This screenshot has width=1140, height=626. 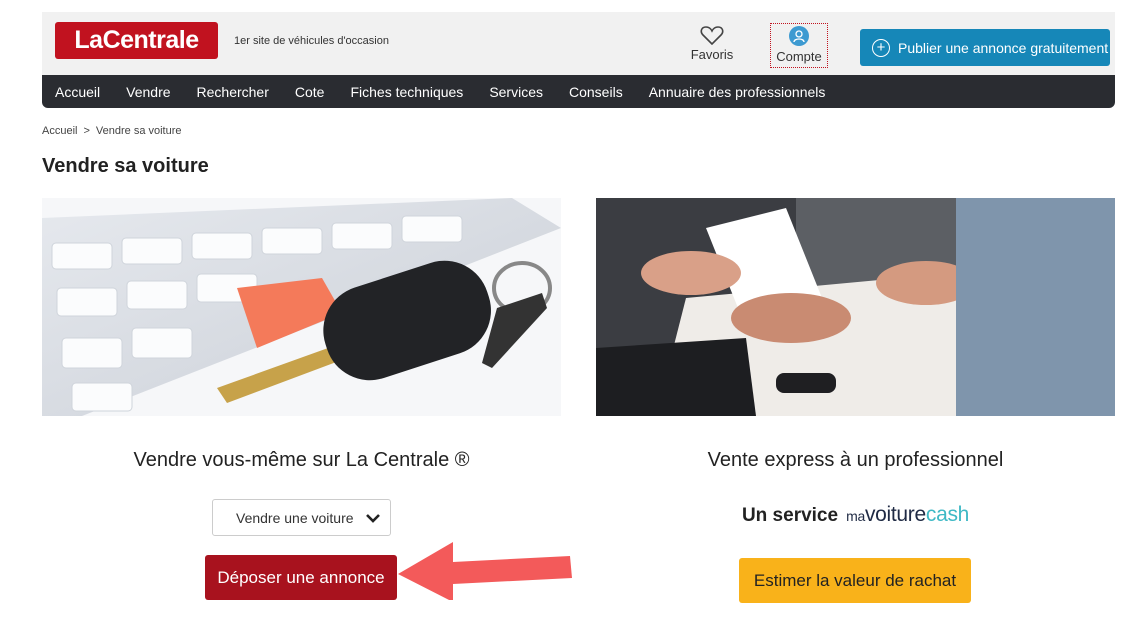 I want to click on nav-item-services: Services, so click(x=516, y=92).